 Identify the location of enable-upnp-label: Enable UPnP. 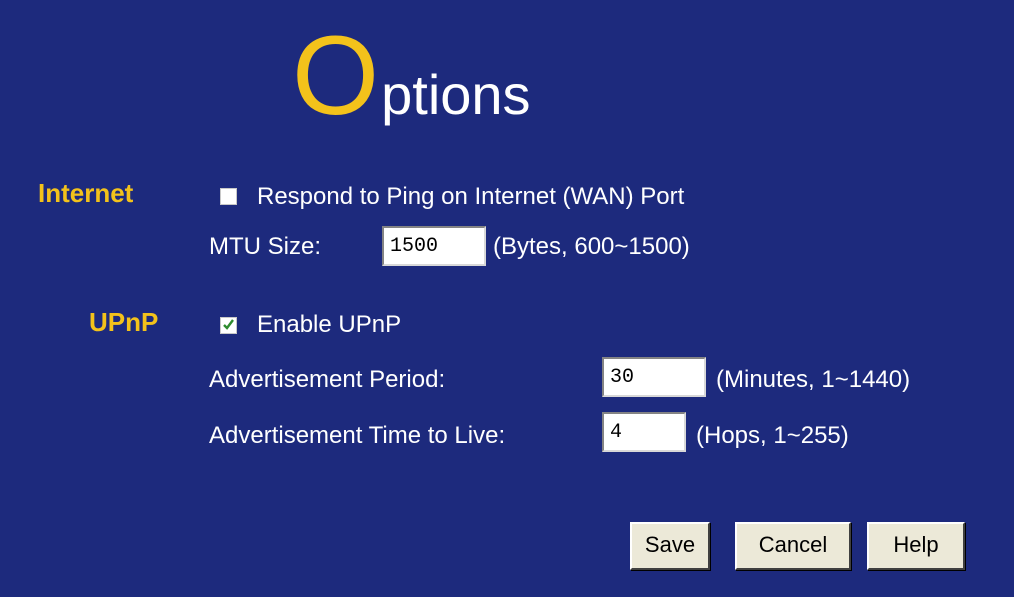
(329, 324).